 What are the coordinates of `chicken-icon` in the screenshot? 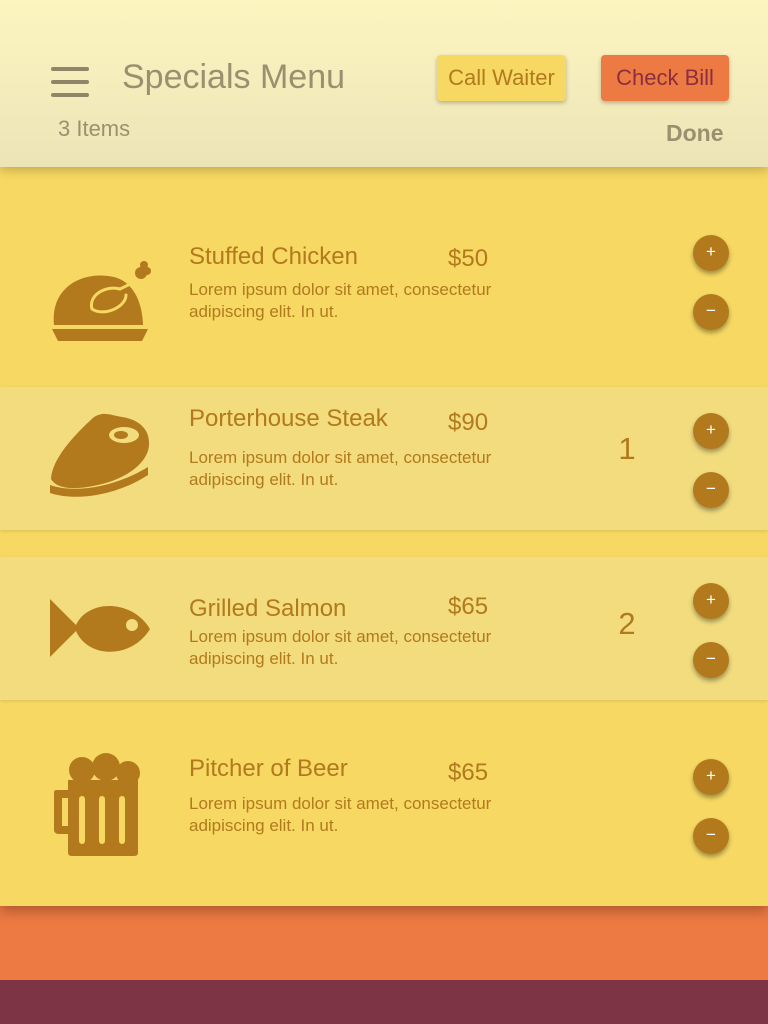 It's located at (100, 289).